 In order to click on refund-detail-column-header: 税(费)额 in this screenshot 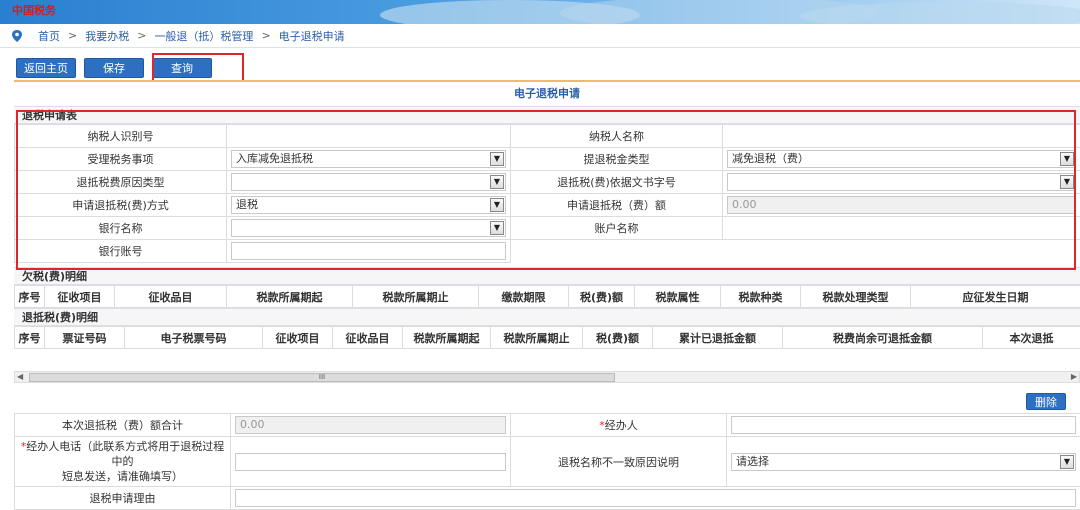, I will do `click(618, 338)`.